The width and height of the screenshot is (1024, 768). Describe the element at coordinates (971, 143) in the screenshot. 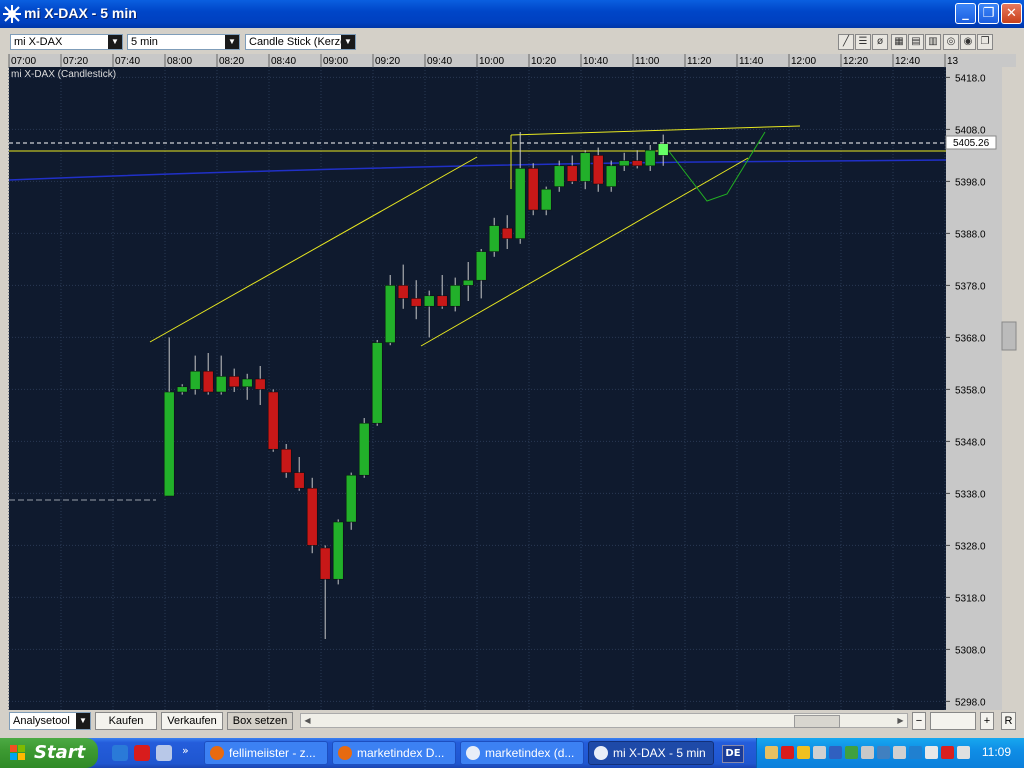

I see `current-price-label: 5405.26` at that location.